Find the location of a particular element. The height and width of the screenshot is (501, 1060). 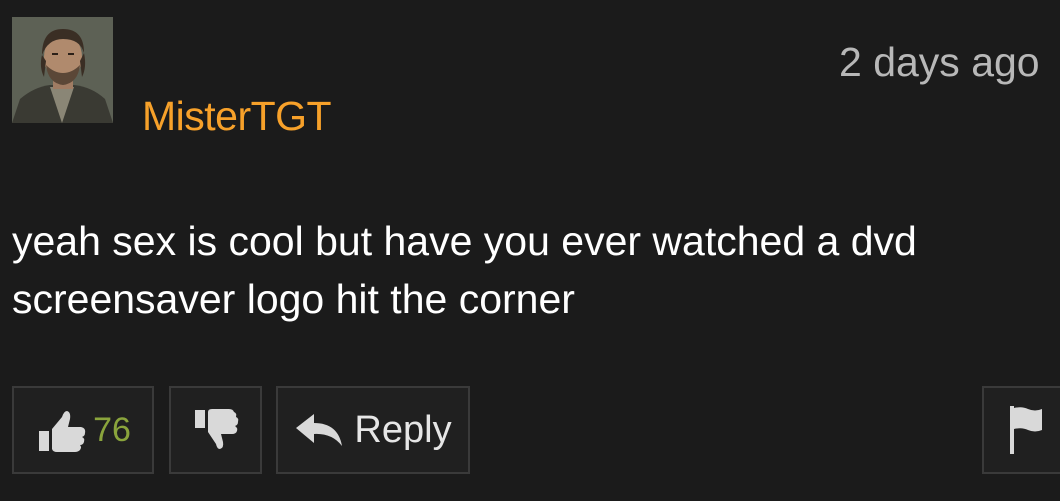

reply-button: Reply is located at coordinates (373, 430).